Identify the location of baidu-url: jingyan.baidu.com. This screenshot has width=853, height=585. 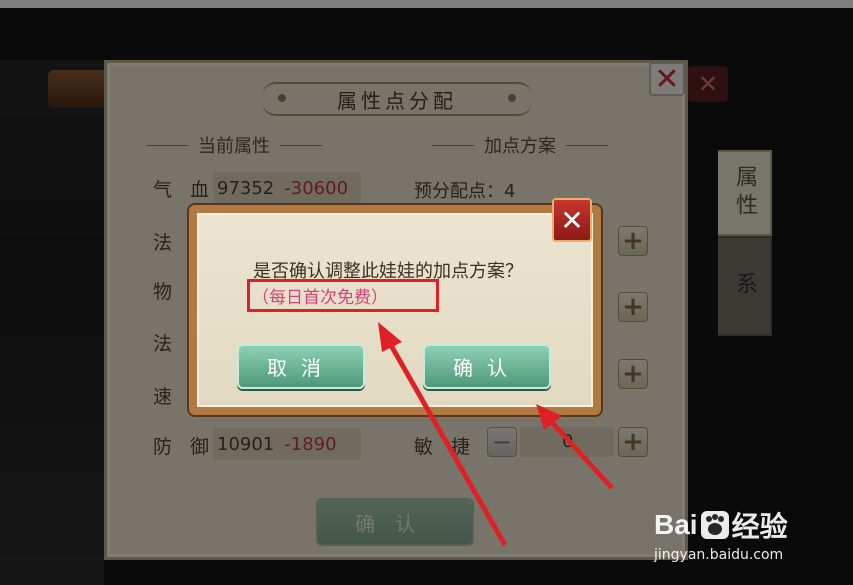
(719, 555).